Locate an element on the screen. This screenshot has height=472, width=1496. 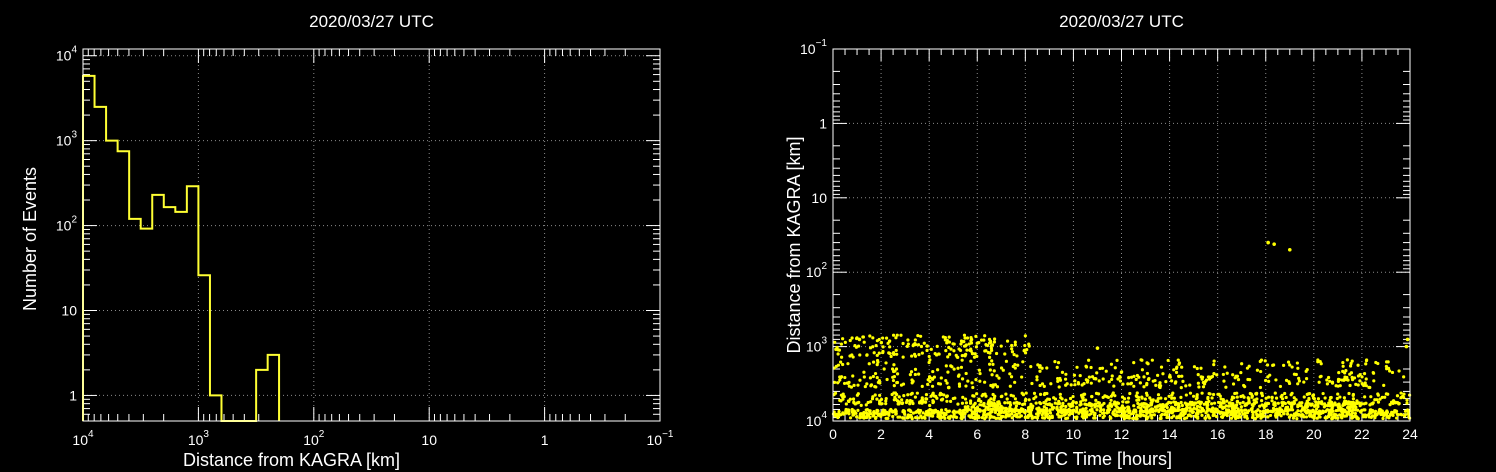
y-tick-label: 104 is located at coordinates (817, 419).